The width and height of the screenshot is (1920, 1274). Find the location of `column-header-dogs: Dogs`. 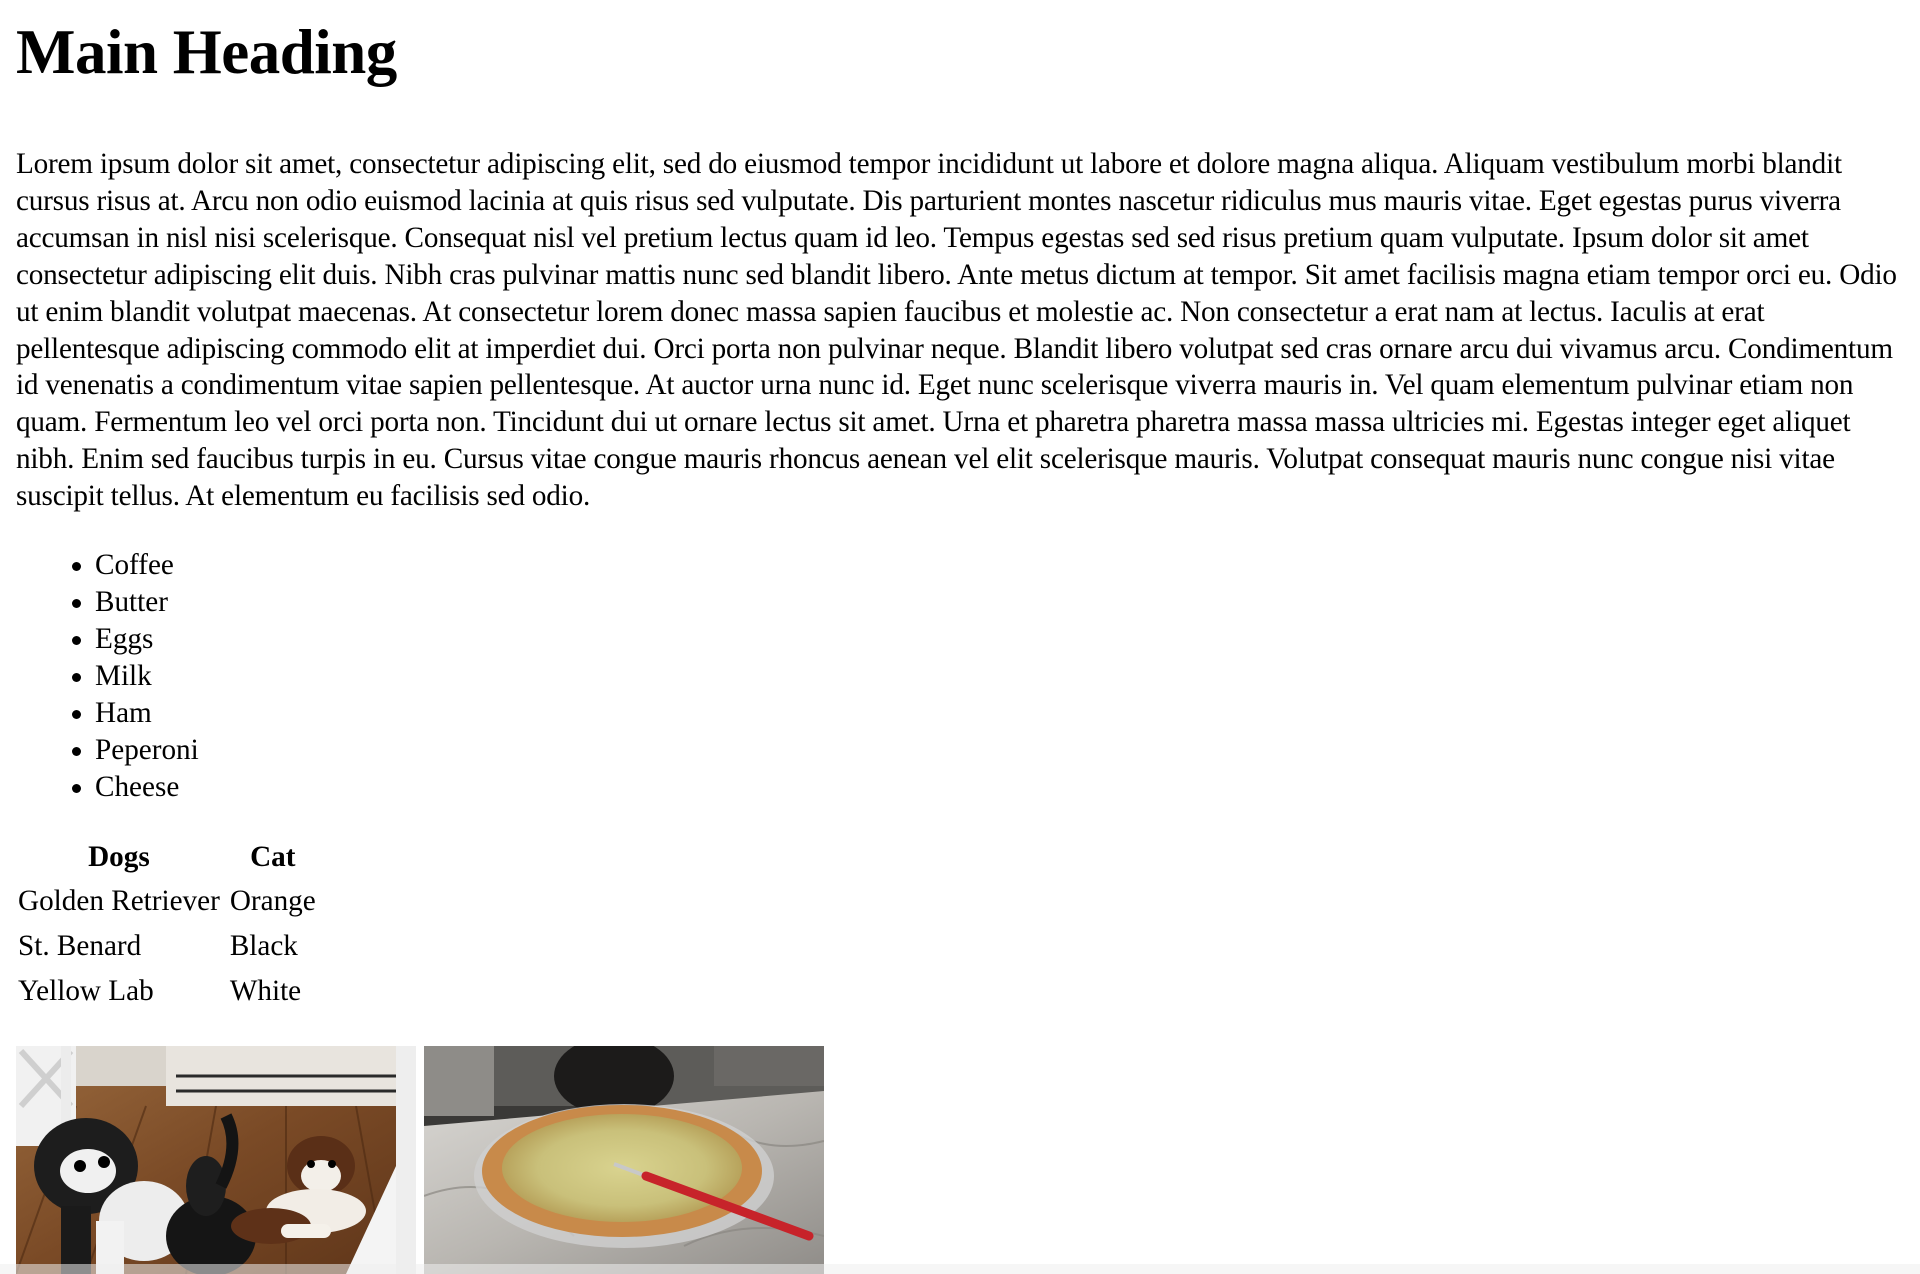

column-header-dogs: Dogs is located at coordinates (119, 856).